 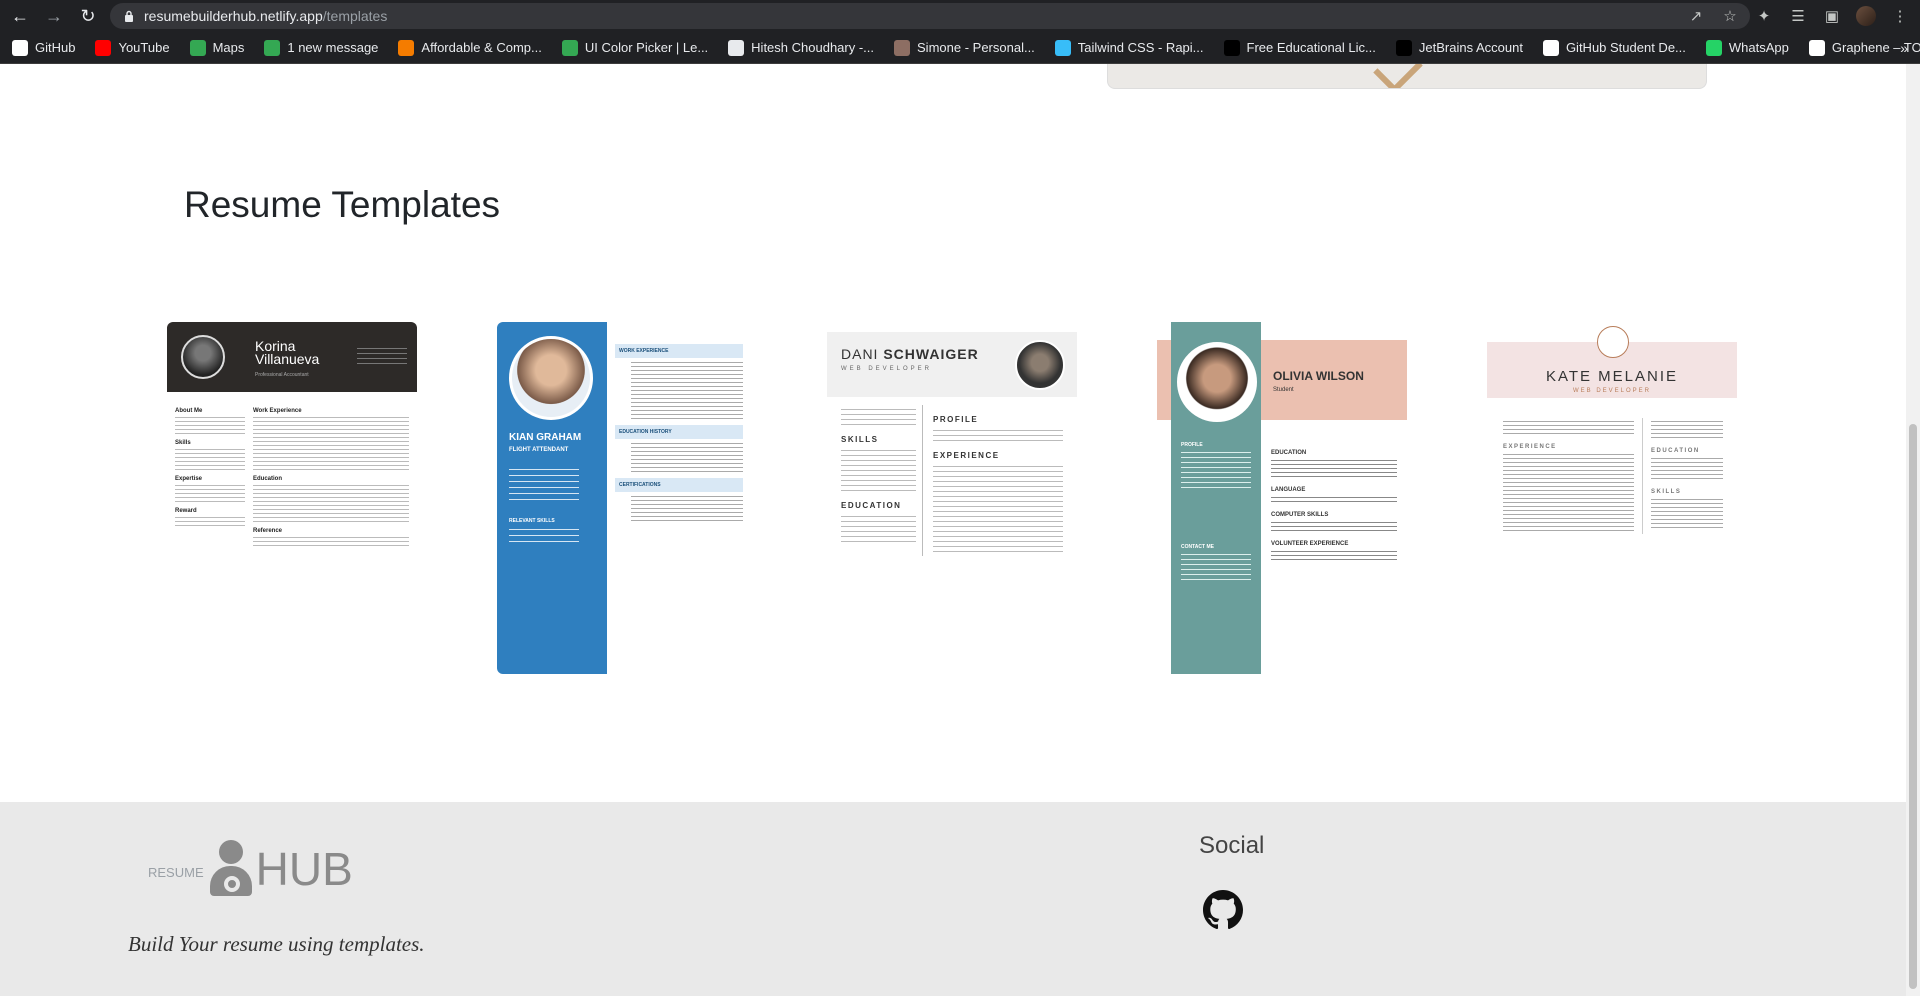 What do you see at coordinates (1470, 47) in the screenshot?
I see `bookmark-label: JetBrains Account` at bounding box center [1470, 47].